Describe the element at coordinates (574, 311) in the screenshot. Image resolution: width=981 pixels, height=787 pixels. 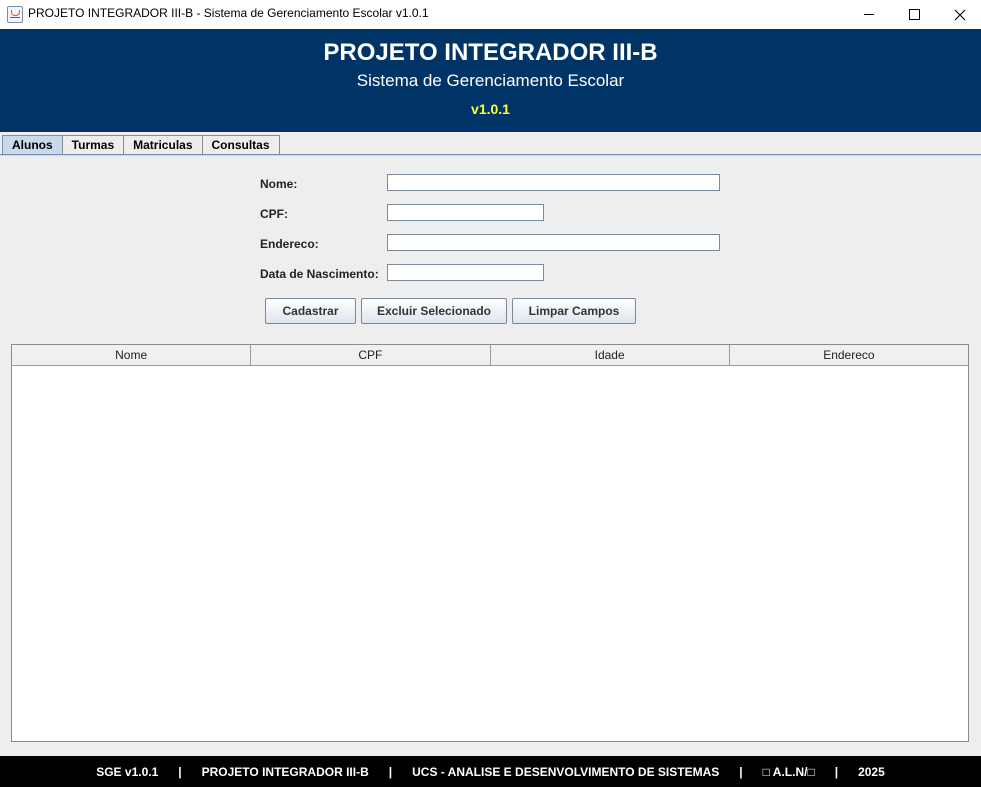
I see `limpar-campos-button: Limpar Campos` at that location.